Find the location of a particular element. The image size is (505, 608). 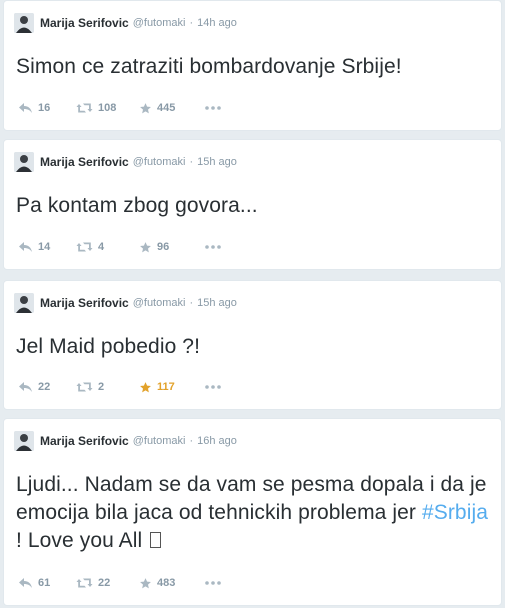

reply-button: 14 is located at coordinates (47, 247).